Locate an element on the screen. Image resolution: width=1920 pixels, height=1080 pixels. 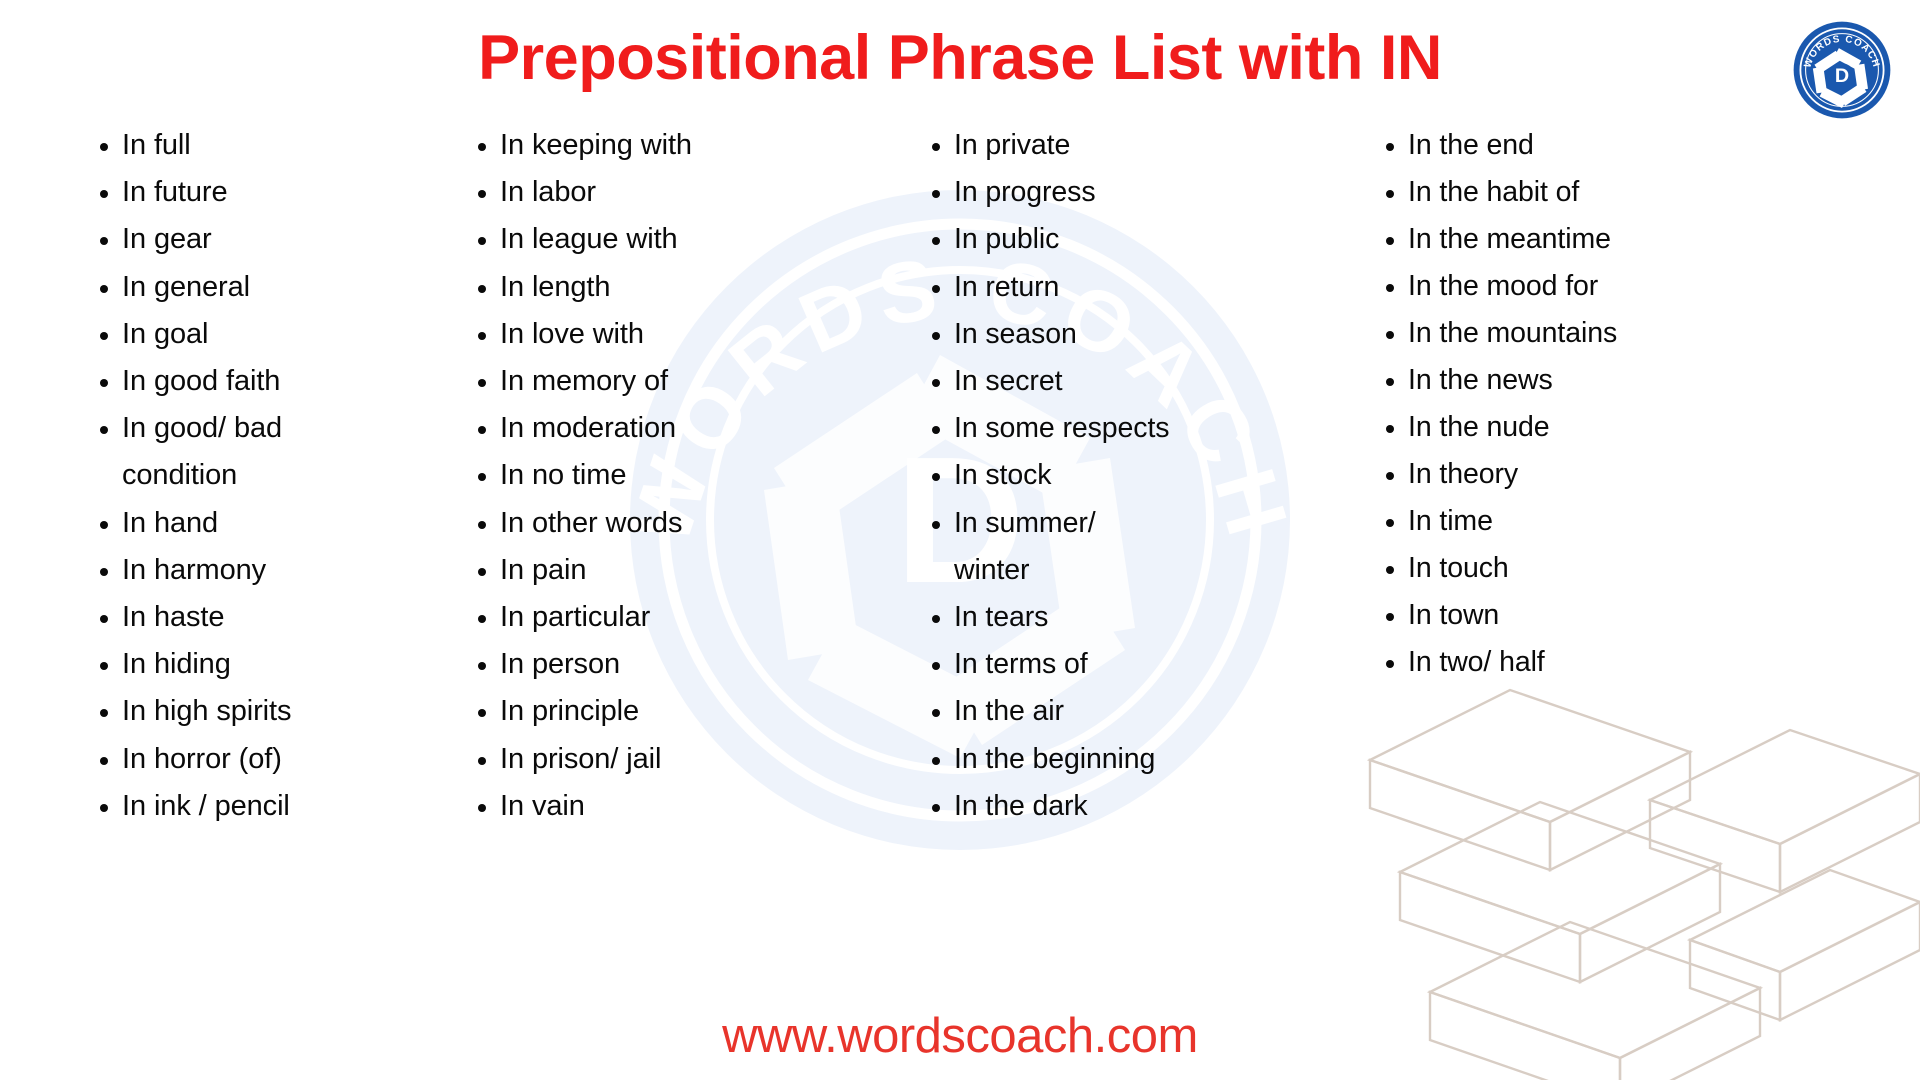
list-item: In goal is located at coordinates (275, 334).